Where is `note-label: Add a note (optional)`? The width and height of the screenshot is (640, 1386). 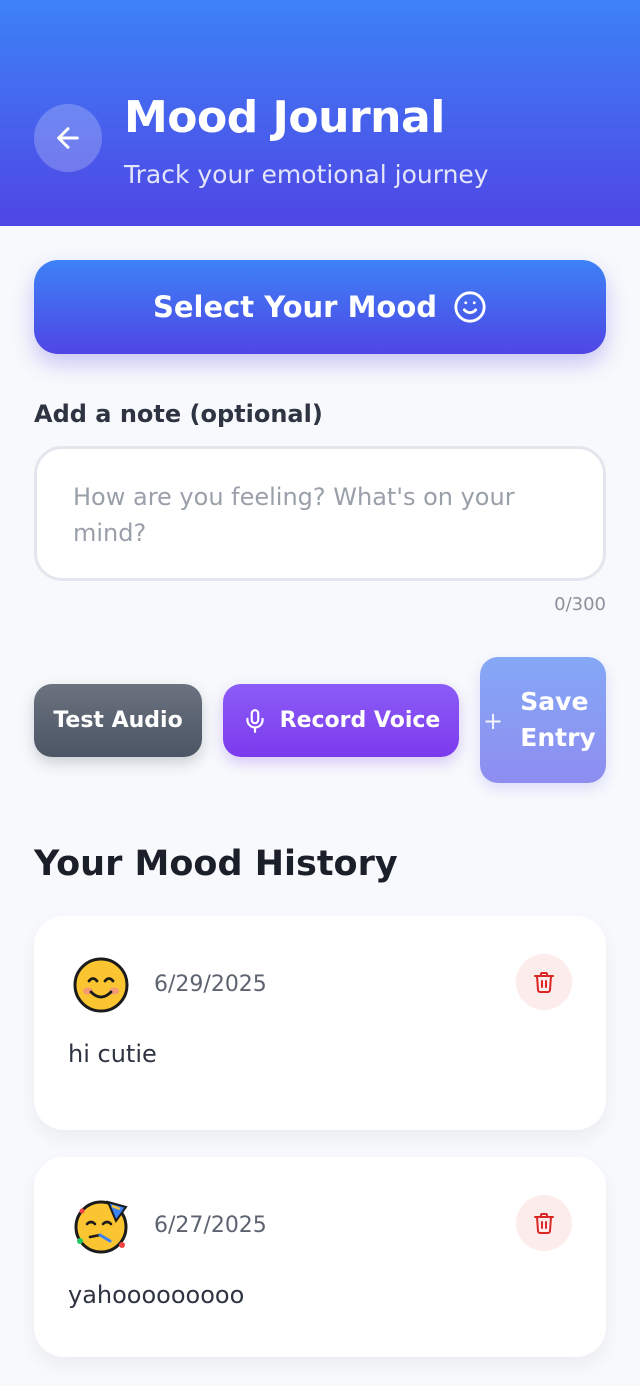
note-label: Add a note (optional) is located at coordinates (178, 414).